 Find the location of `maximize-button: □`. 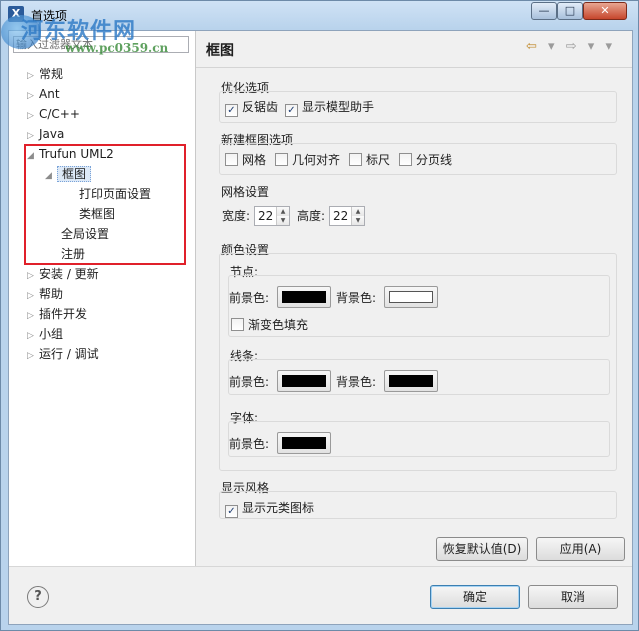

maximize-button: □ is located at coordinates (570, 11).